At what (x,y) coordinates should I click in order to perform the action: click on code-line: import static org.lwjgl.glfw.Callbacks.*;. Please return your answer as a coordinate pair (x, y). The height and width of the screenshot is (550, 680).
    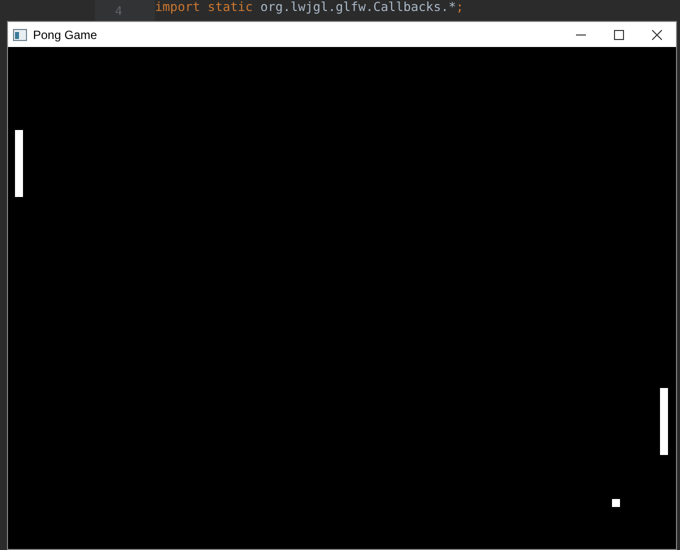
    Looking at the image, I should click on (309, 8).